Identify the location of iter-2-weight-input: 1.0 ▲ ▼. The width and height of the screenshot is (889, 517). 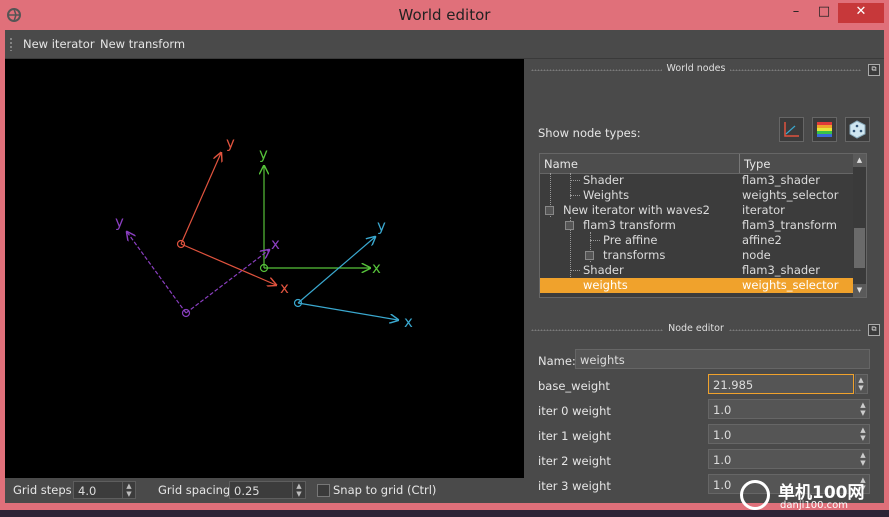
(789, 459).